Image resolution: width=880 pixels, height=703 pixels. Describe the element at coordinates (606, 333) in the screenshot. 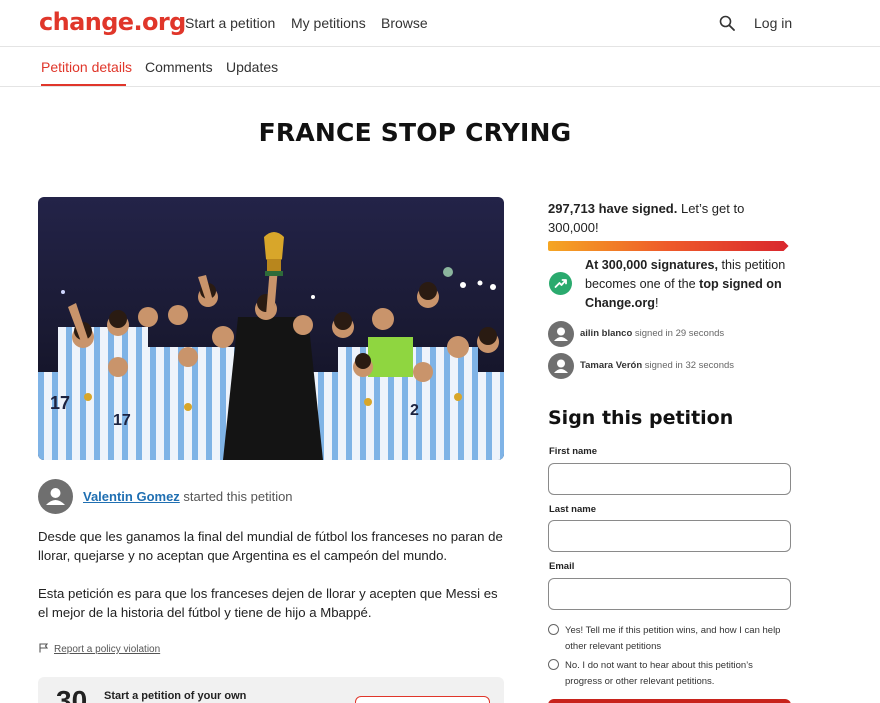

I see `recent-signer-name: ailin blanco` at that location.